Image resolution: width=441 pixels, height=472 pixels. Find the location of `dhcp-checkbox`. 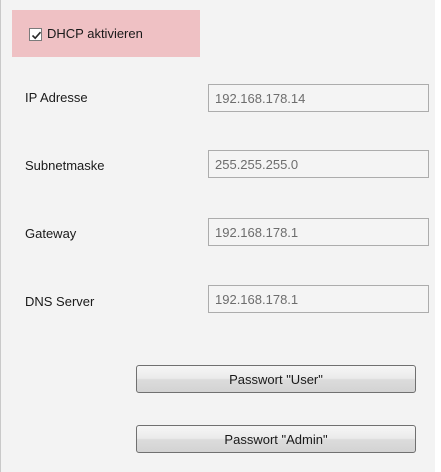

dhcp-checkbox is located at coordinates (35, 34).